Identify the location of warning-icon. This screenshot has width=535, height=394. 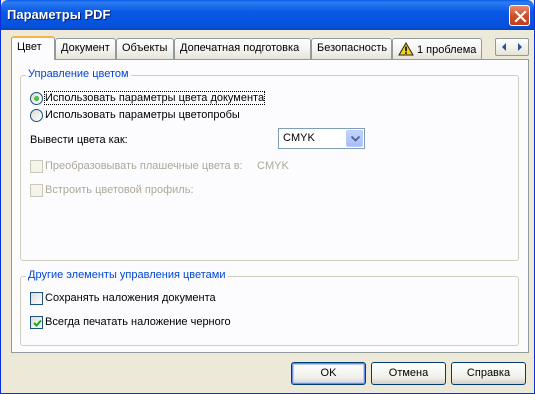
(406, 49).